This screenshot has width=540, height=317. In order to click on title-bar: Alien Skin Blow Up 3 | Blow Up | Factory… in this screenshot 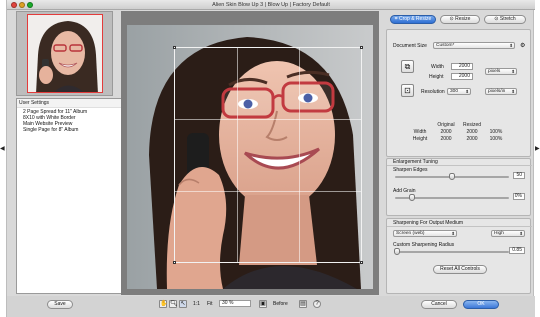, I will do `click(271, 5)`.